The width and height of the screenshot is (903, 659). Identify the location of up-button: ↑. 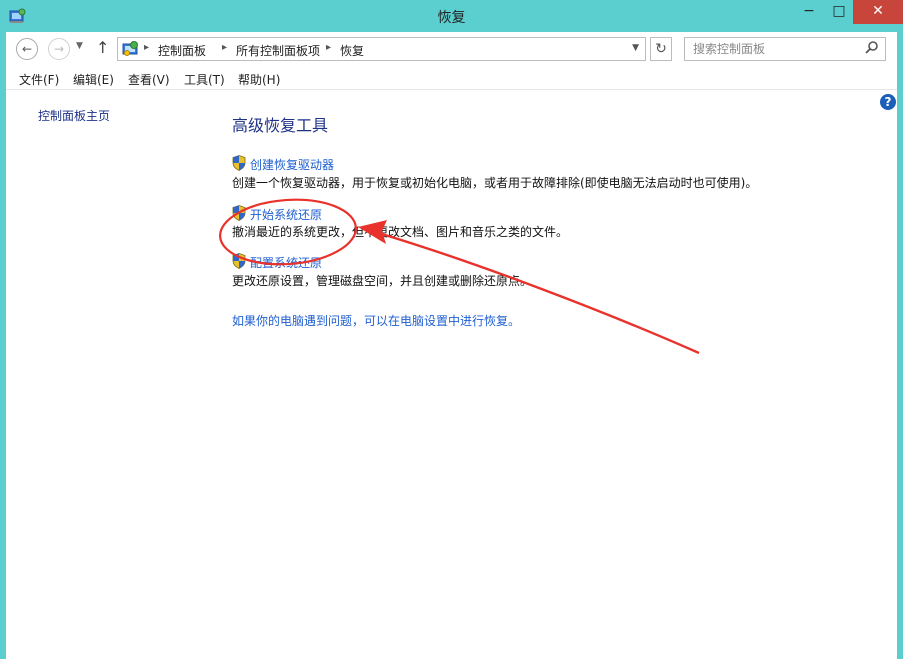
(102, 47).